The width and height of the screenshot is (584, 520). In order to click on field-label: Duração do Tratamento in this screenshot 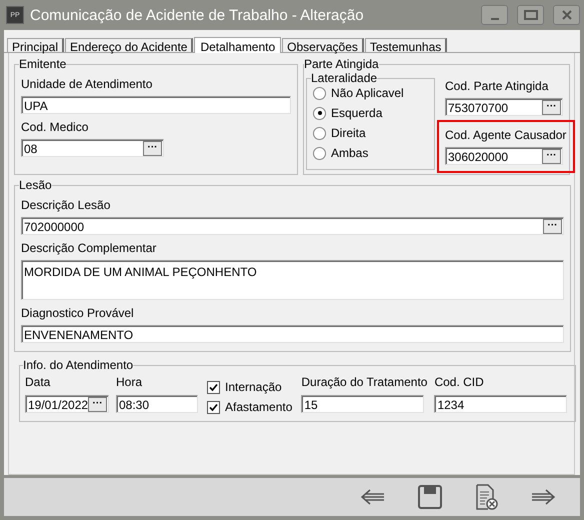, I will do `click(364, 382)`.